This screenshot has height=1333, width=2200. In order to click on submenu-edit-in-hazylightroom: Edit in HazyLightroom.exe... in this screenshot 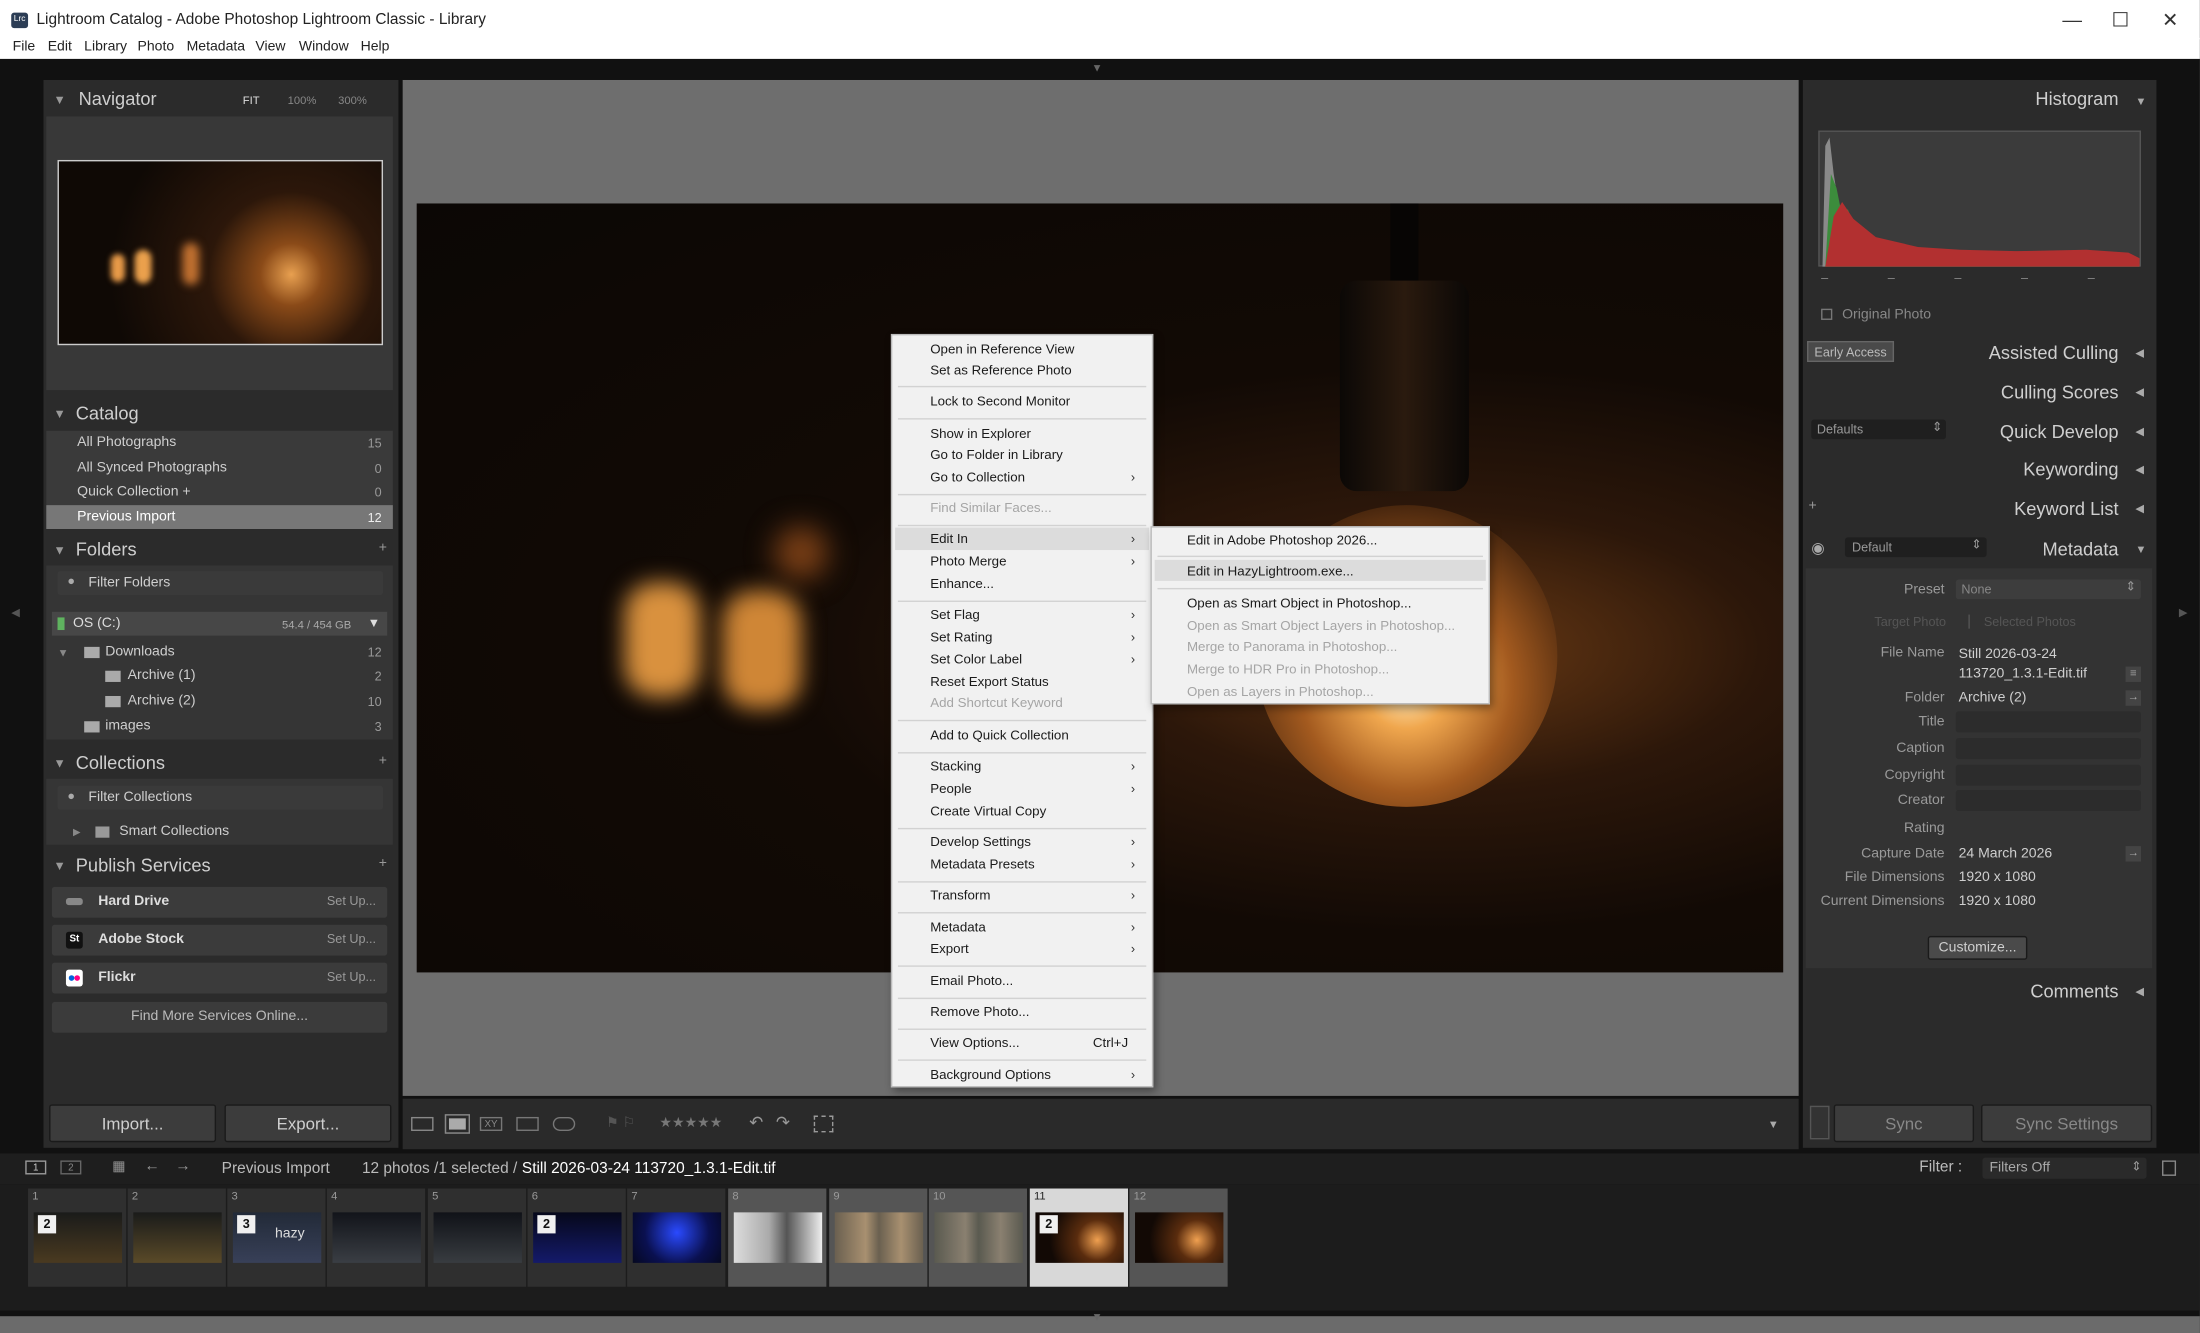, I will do `click(1270, 571)`.